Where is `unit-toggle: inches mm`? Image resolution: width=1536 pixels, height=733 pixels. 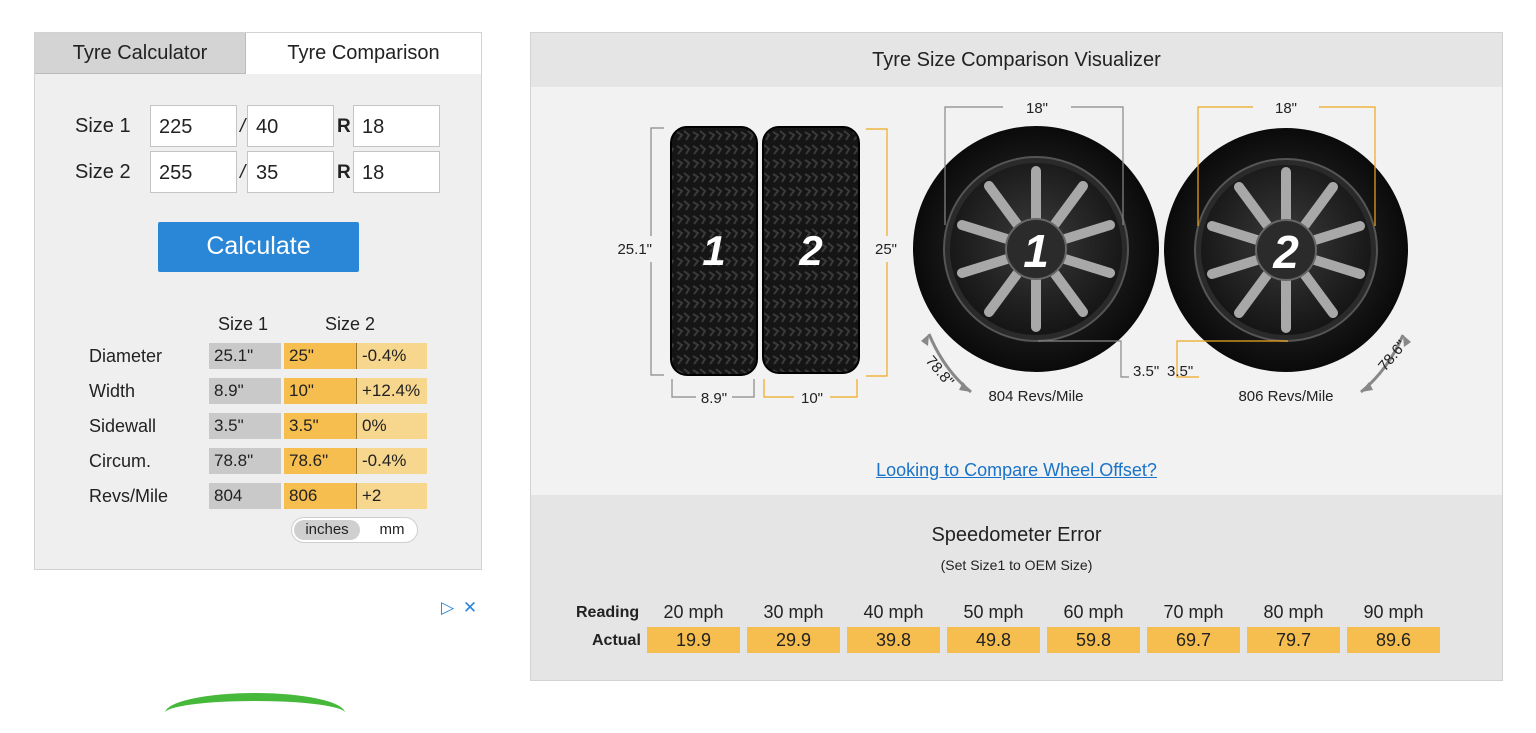
unit-toggle: inches mm is located at coordinates (354, 530).